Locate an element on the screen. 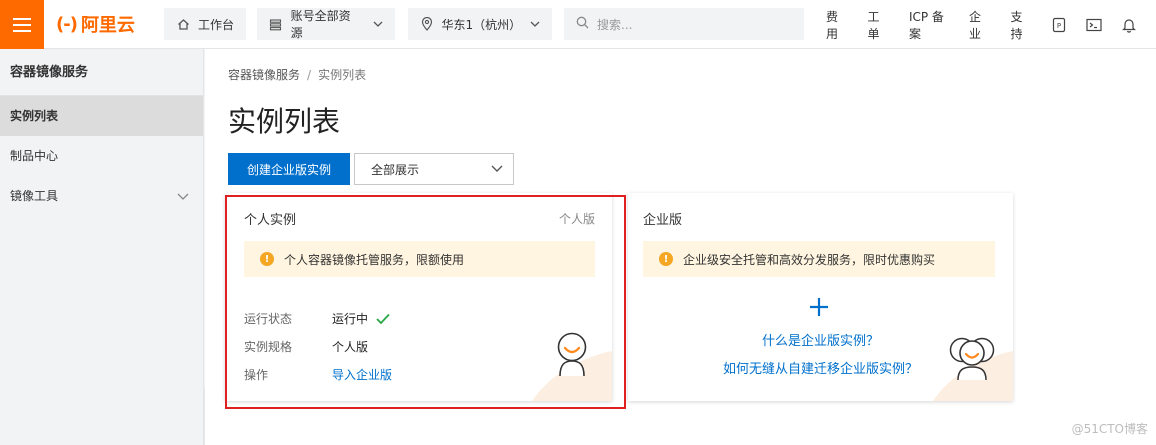  top-link-support: 支持 is located at coordinates (1020, 25).